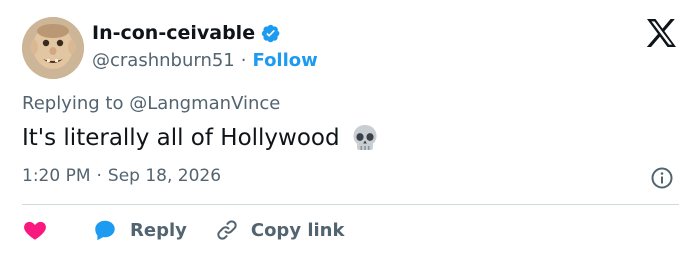  I want to click on avatar-image, so click(53, 48).